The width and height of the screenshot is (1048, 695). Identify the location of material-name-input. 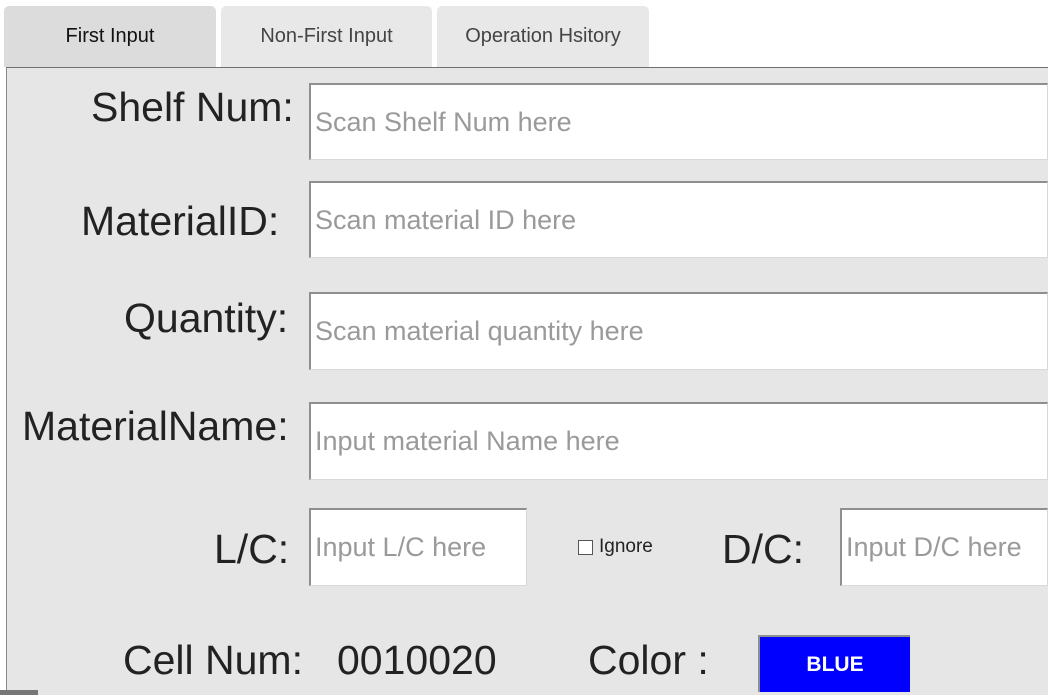
(678, 441).